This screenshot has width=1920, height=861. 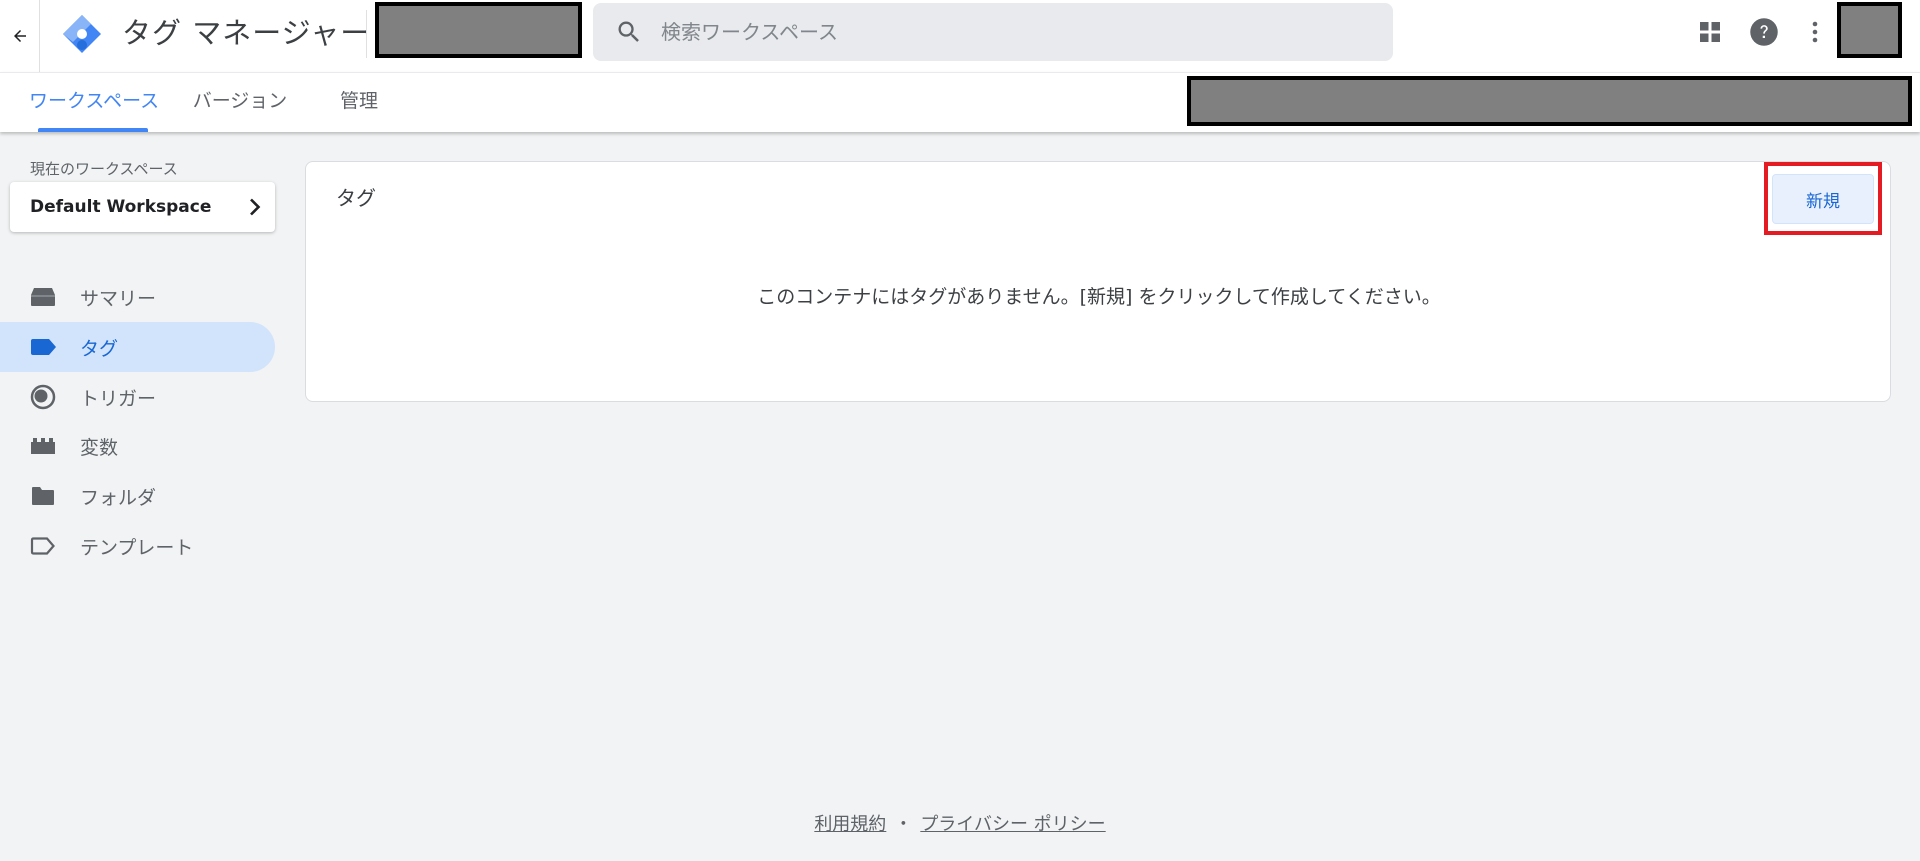 What do you see at coordinates (99, 348) in the screenshot?
I see `sidebar-item-label: タグ` at bounding box center [99, 348].